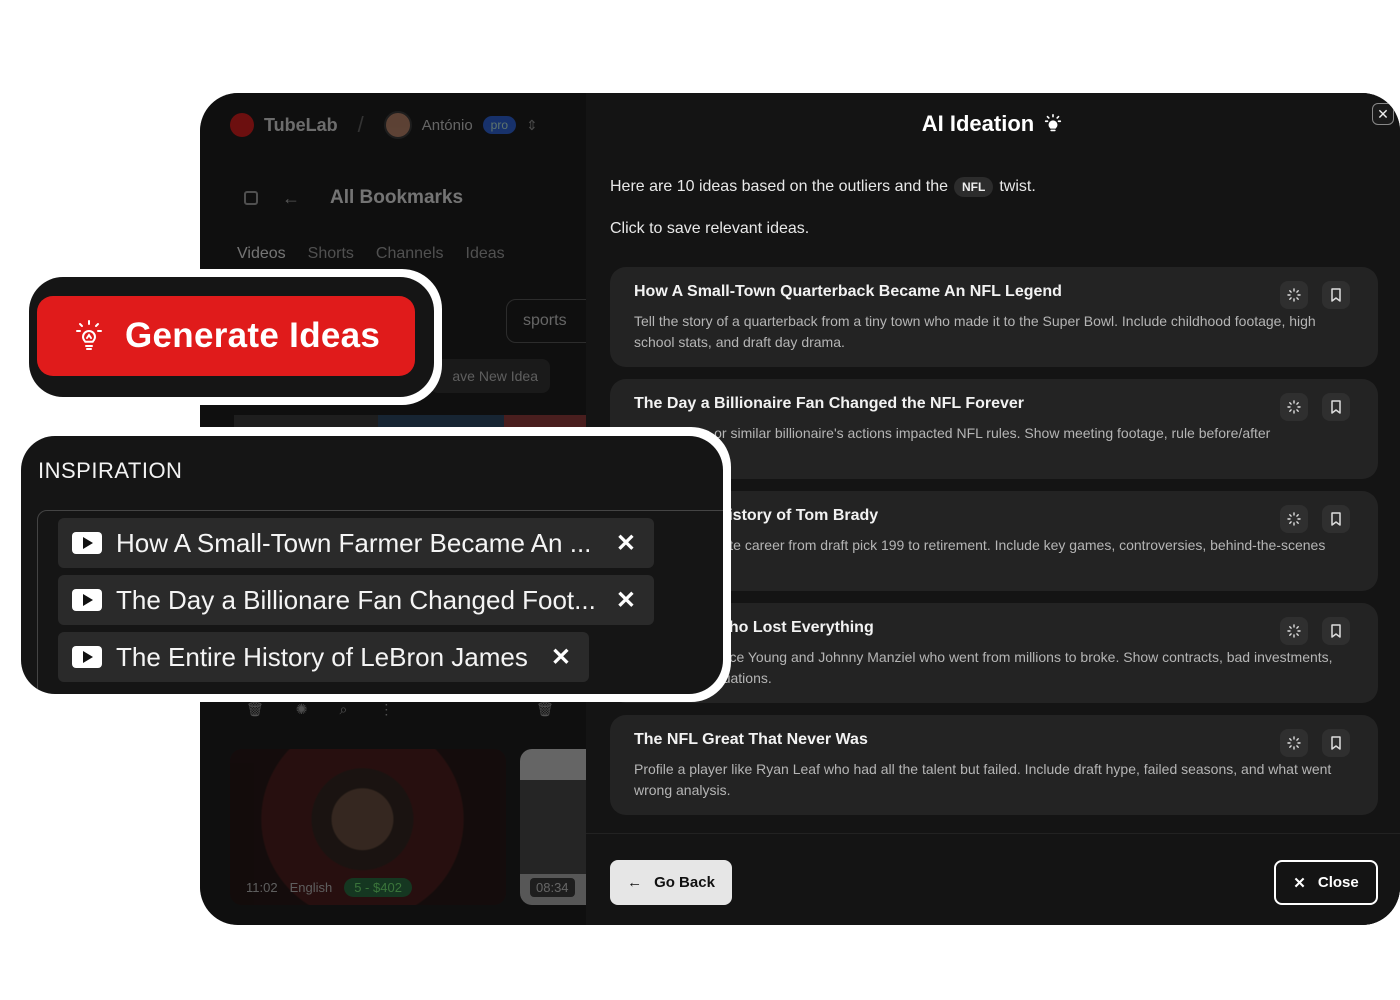 The width and height of the screenshot is (1400, 1000). I want to click on arrow-left-icon: ←, so click(635, 882).